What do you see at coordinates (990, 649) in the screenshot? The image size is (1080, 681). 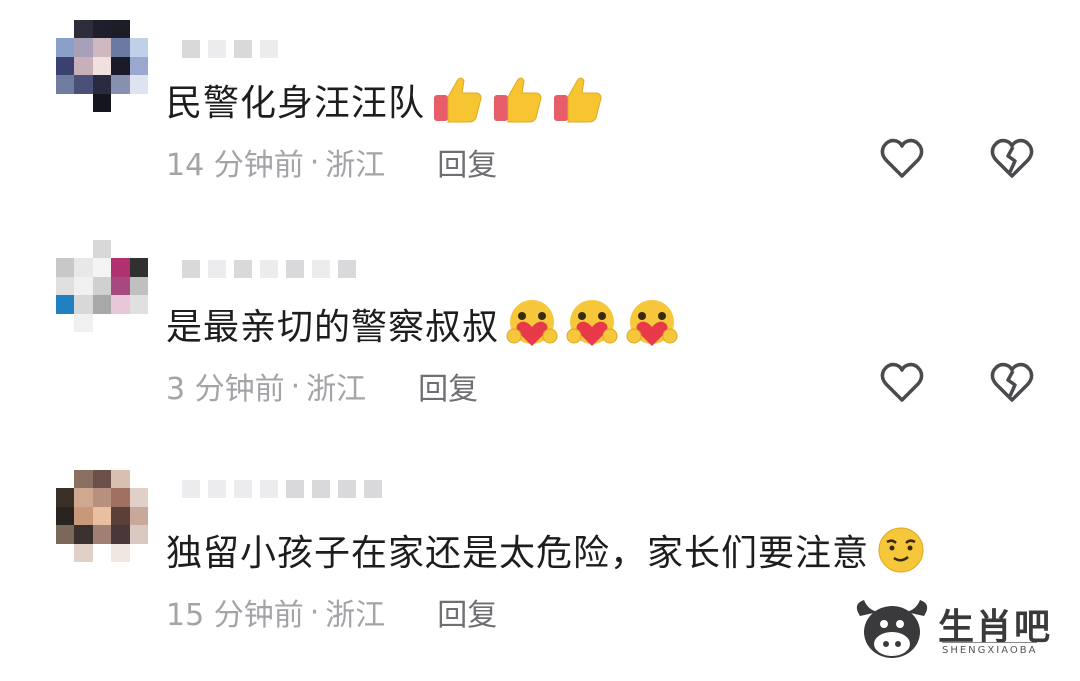 I see `watermark-subtitle: SHENGXIAOBA` at bounding box center [990, 649].